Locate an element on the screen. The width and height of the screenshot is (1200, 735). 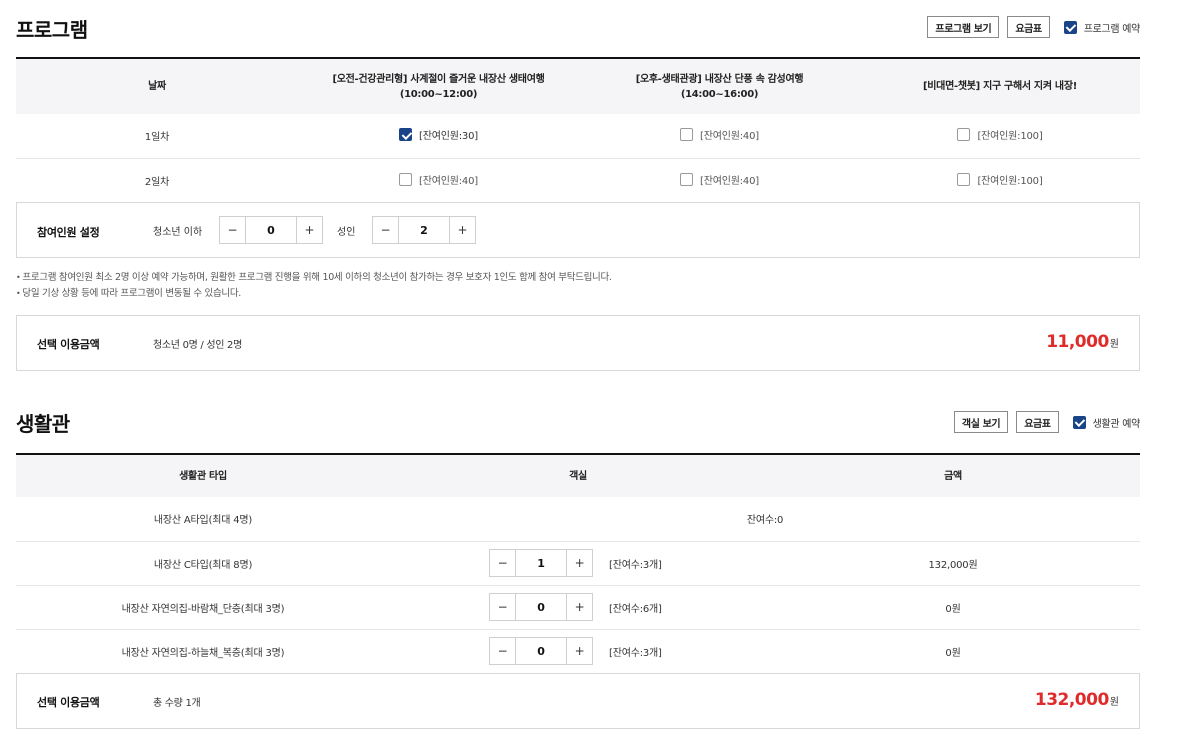
header-lodging-type: 생활관 타입 is located at coordinates (203, 475).